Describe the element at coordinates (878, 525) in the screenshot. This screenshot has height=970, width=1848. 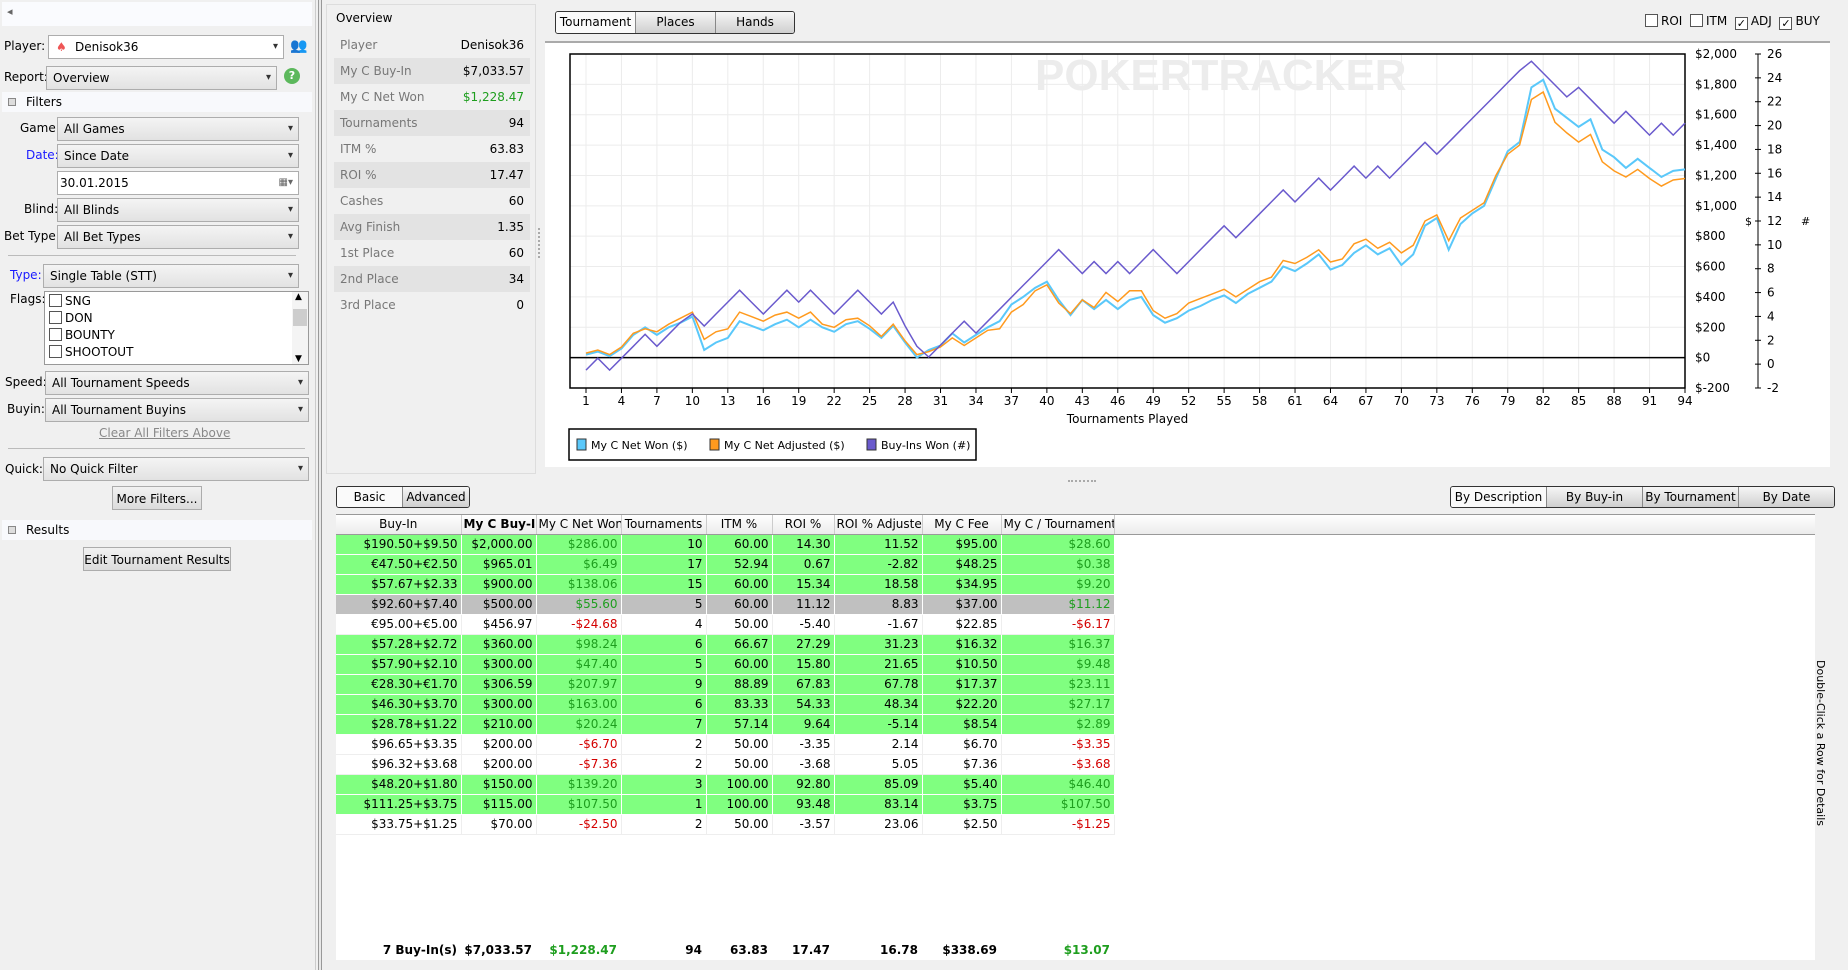
I see `column-header: ROI % Adjusted` at that location.